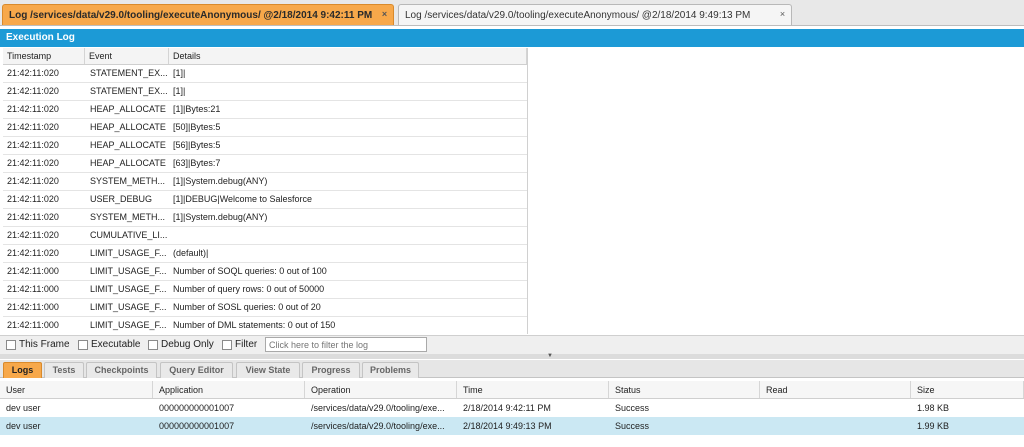  What do you see at coordinates (254, 325) in the screenshot?
I see `details-cell: Number of DML statements: 0 out of 150` at bounding box center [254, 325].